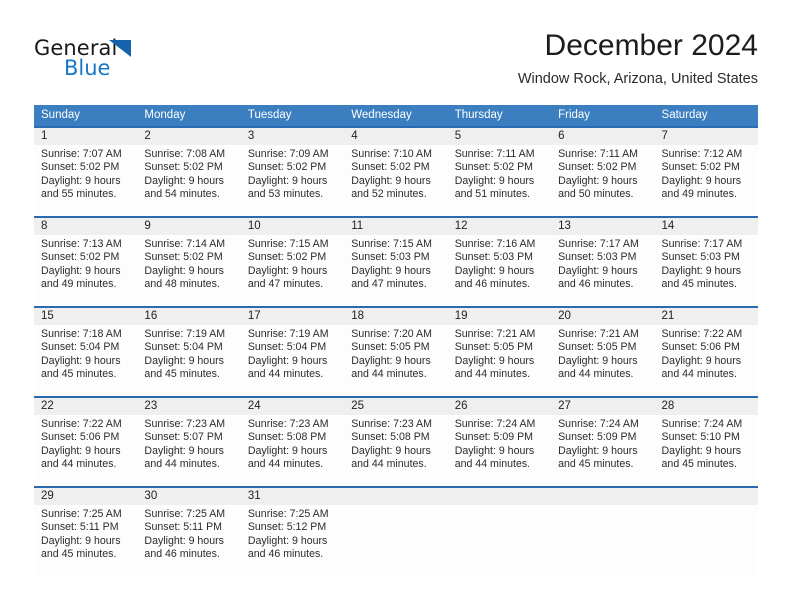  What do you see at coordinates (357, 226) in the screenshot?
I see `day-number: 11` at bounding box center [357, 226].